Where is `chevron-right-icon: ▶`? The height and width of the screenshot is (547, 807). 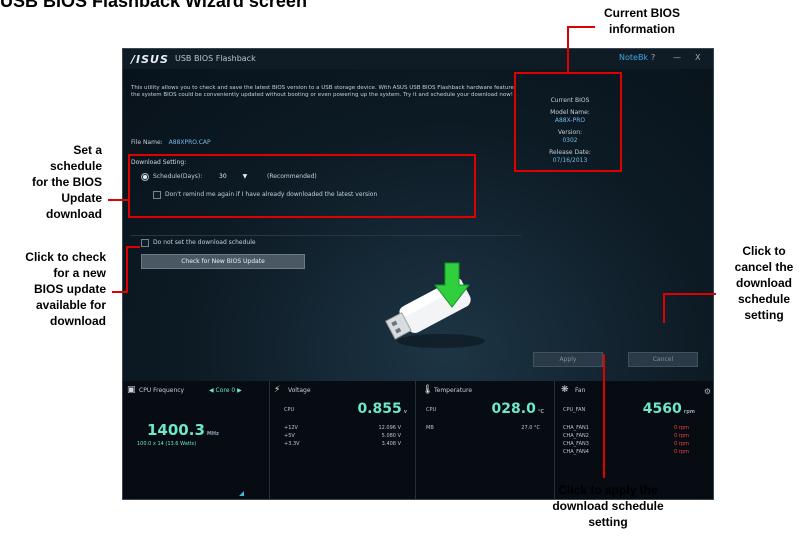
chevron-right-icon: ▶ is located at coordinates (239, 390).